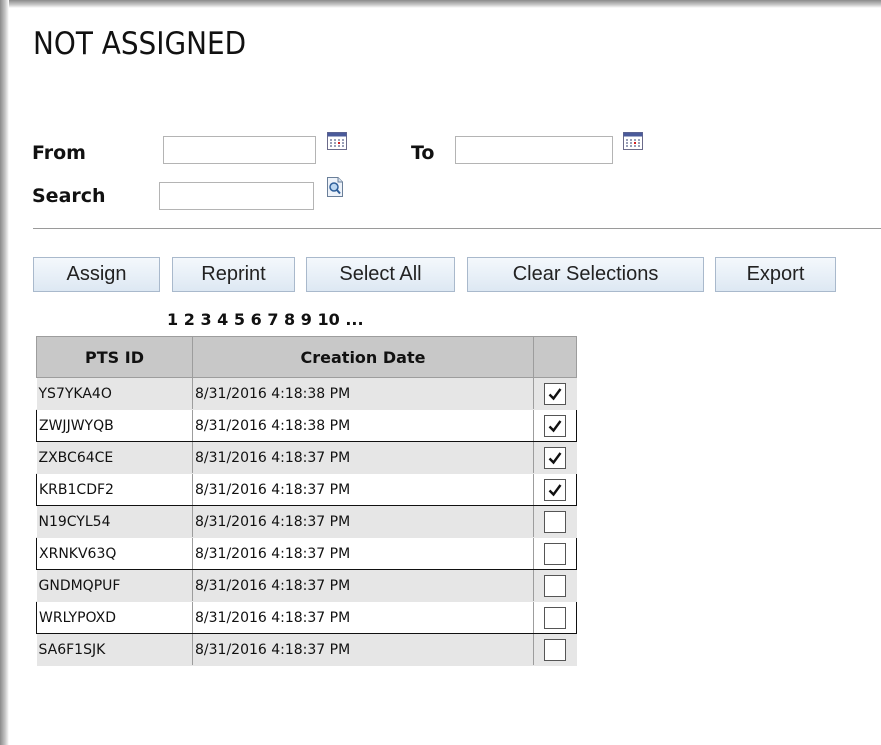 Image resolution: width=881 pixels, height=745 pixels. I want to click on page-link: 3, so click(205, 319).